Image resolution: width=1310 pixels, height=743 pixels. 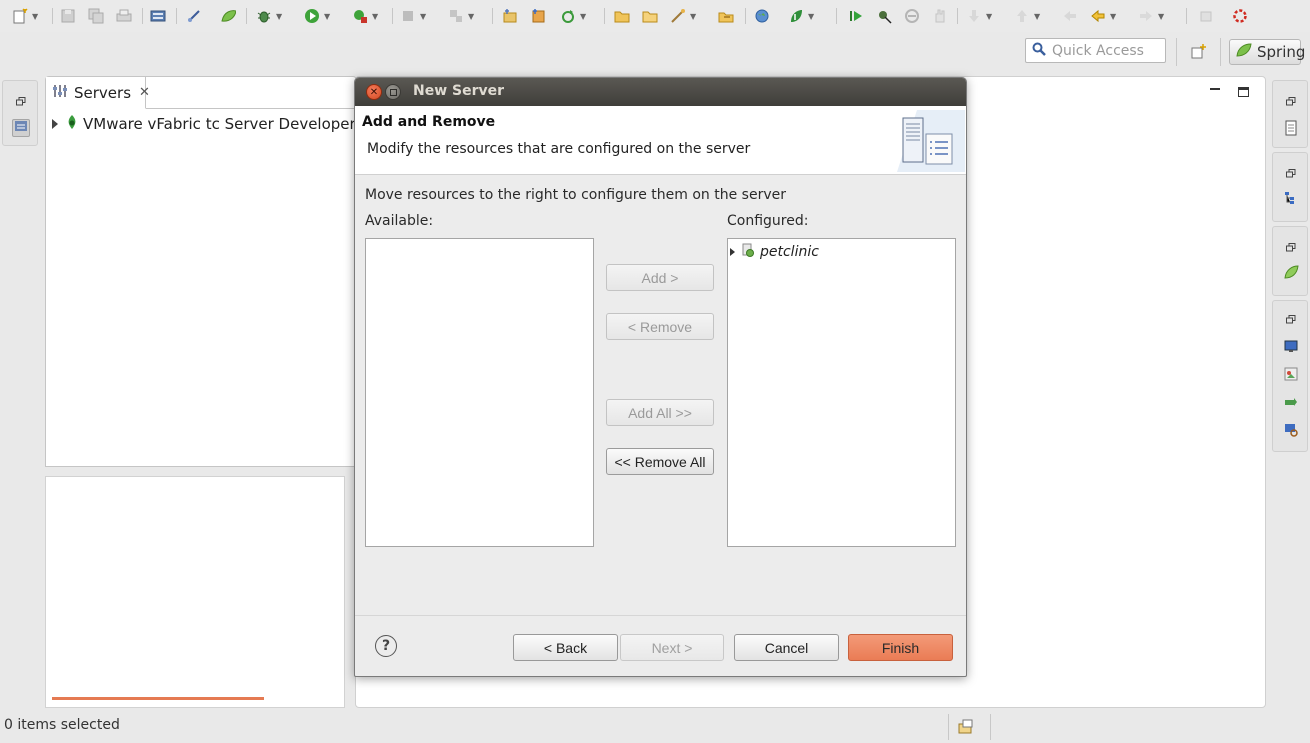 I want to click on wand-button: ▼, so click(x=683, y=16).